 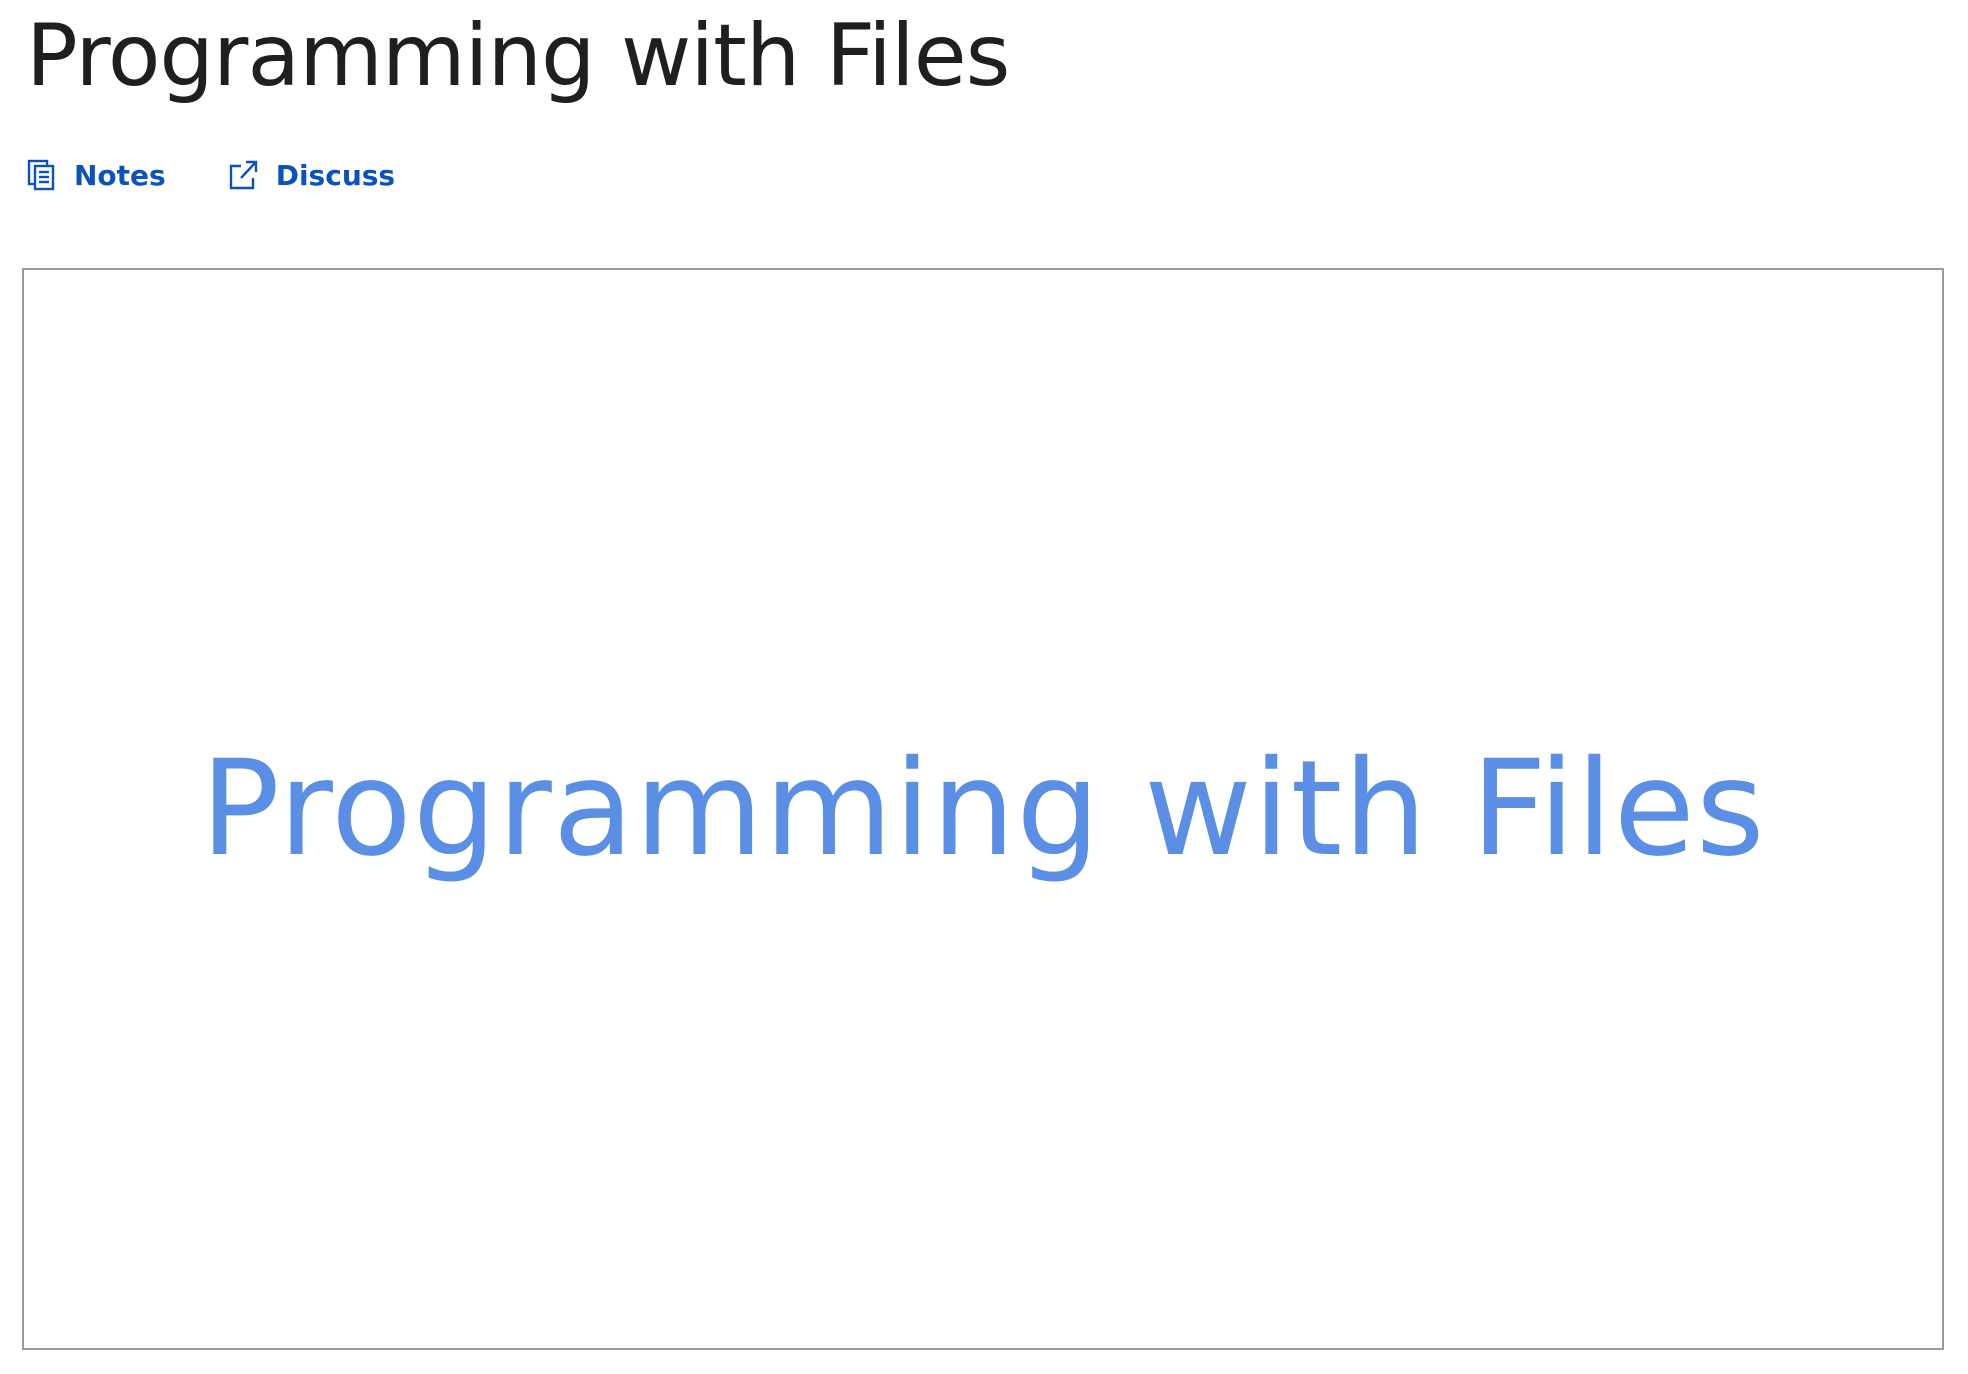 I want to click on page-title: Programming with Files, so click(x=518, y=56).